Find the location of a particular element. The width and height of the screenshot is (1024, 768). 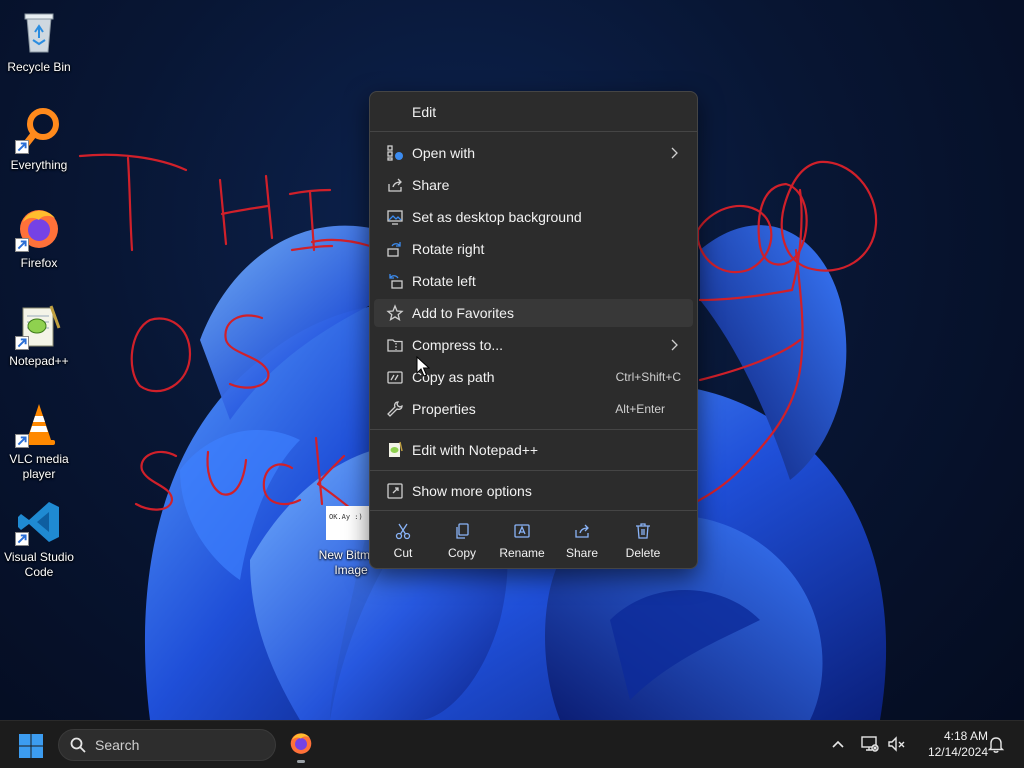

menu-item-label: Rotate left is located at coordinates (444, 281).